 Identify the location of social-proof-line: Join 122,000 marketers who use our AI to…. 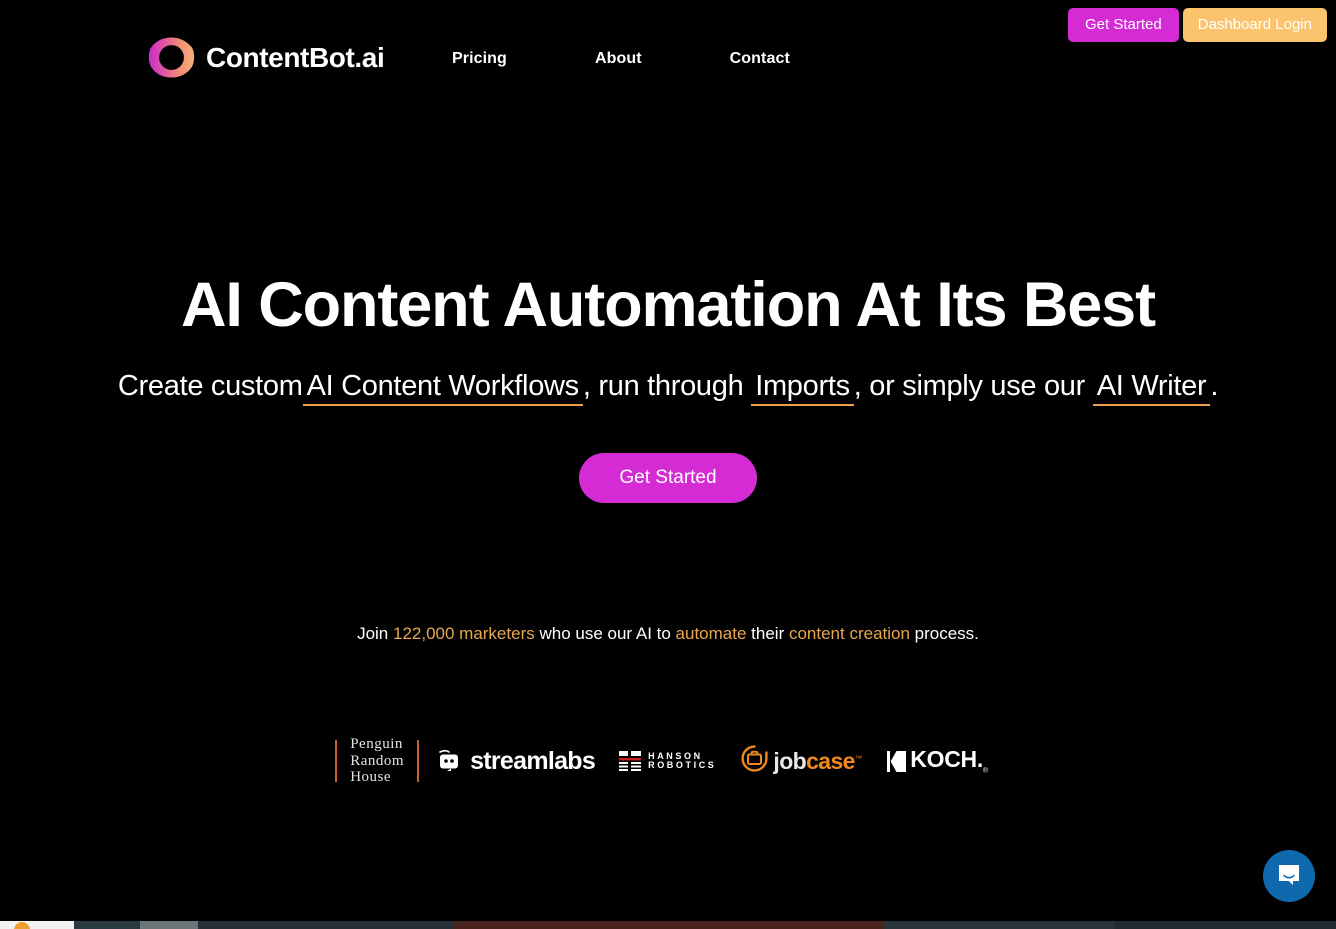
(668, 634).